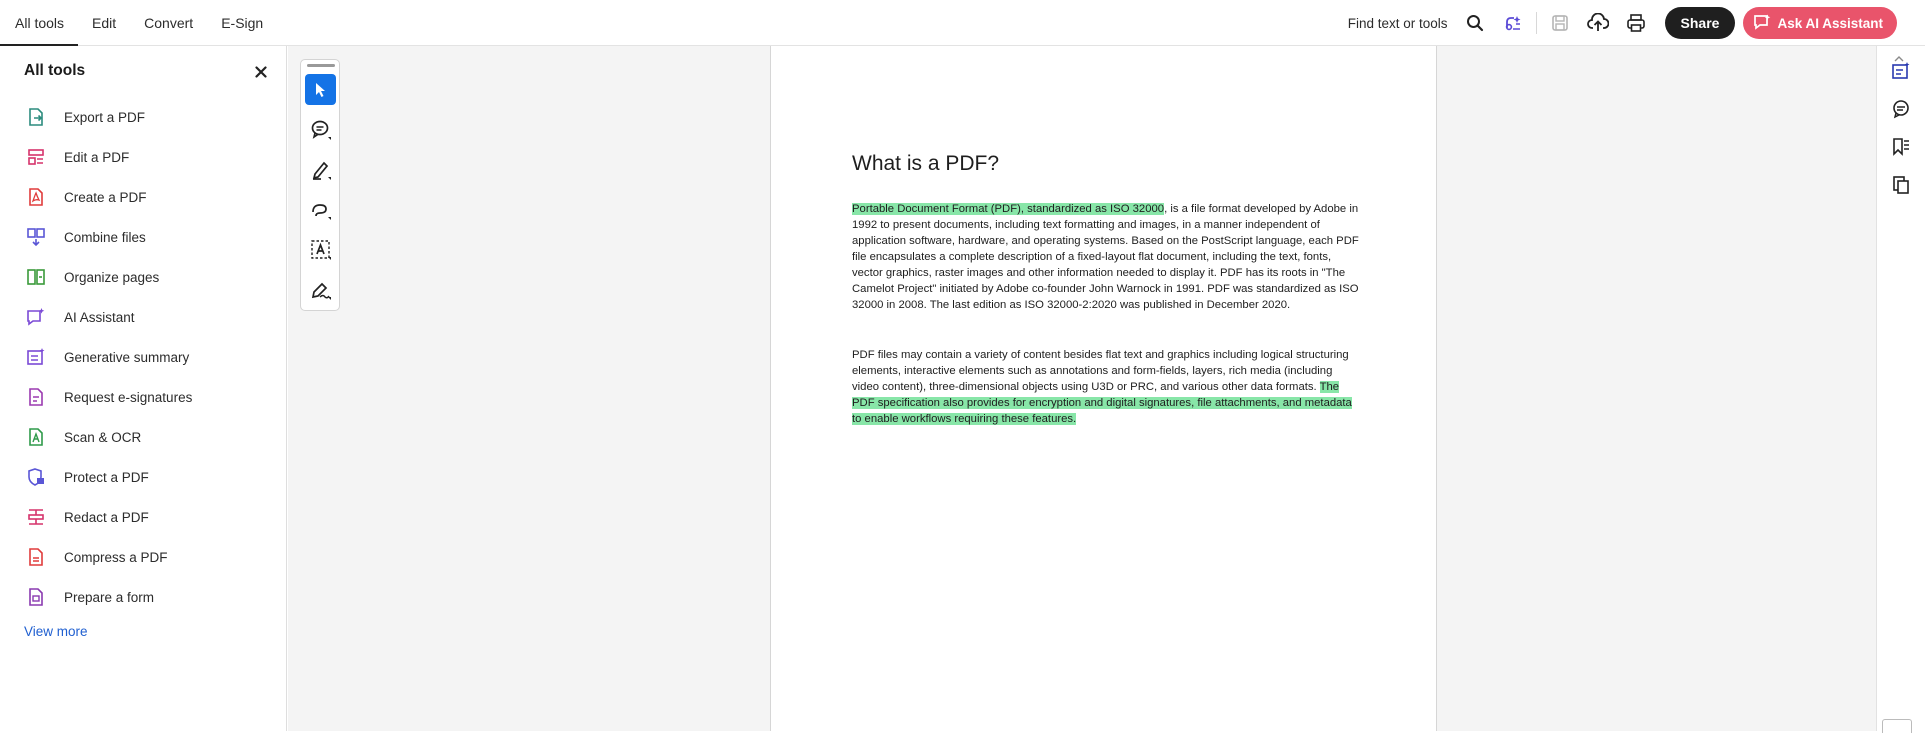 Image resolution: width=1925 pixels, height=733 pixels. Describe the element at coordinates (320, 169) in the screenshot. I see `highlight-pen-icon` at that location.